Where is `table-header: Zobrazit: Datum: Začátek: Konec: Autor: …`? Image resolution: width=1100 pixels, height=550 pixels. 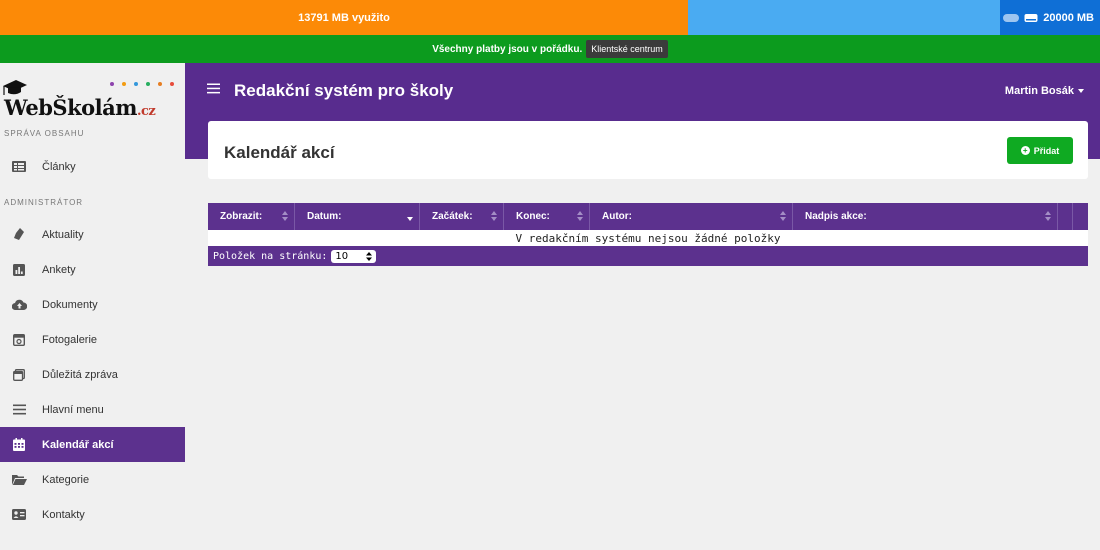 table-header: Zobrazit: Datum: Začátek: Konec: Autor: … is located at coordinates (648, 216).